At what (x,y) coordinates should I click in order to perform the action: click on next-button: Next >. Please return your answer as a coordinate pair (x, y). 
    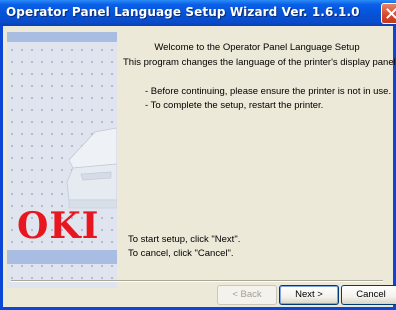
    Looking at the image, I should click on (309, 295).